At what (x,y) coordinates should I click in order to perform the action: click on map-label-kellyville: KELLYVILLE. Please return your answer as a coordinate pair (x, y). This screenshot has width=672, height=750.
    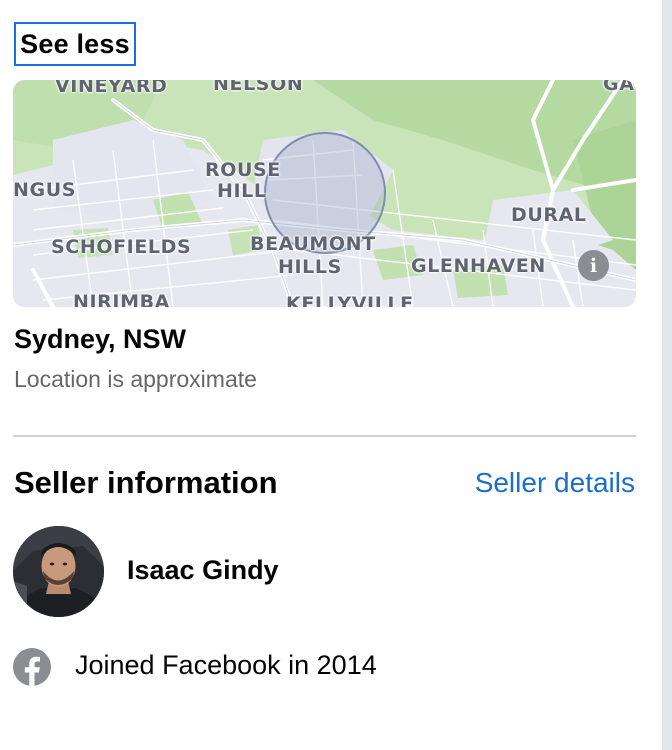
    Looking at the image, I should click on (350, 300).